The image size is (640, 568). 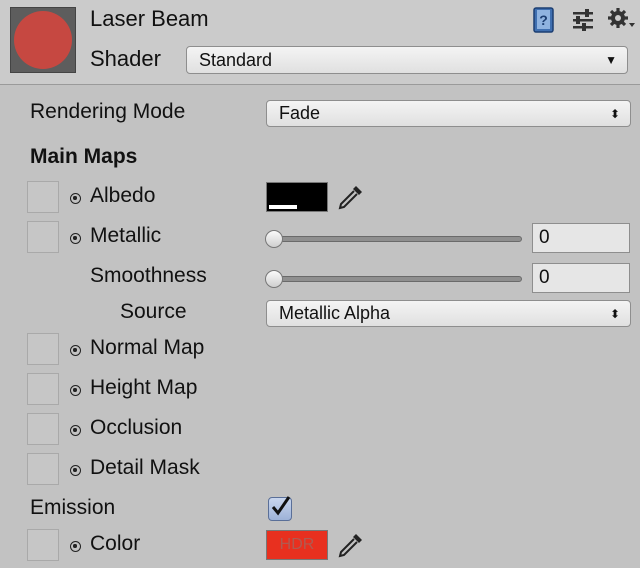 What do you see at coordinates (73, 507) in the screenshot?
I see `emission-label: Emission` at bounding box center [73, 507].